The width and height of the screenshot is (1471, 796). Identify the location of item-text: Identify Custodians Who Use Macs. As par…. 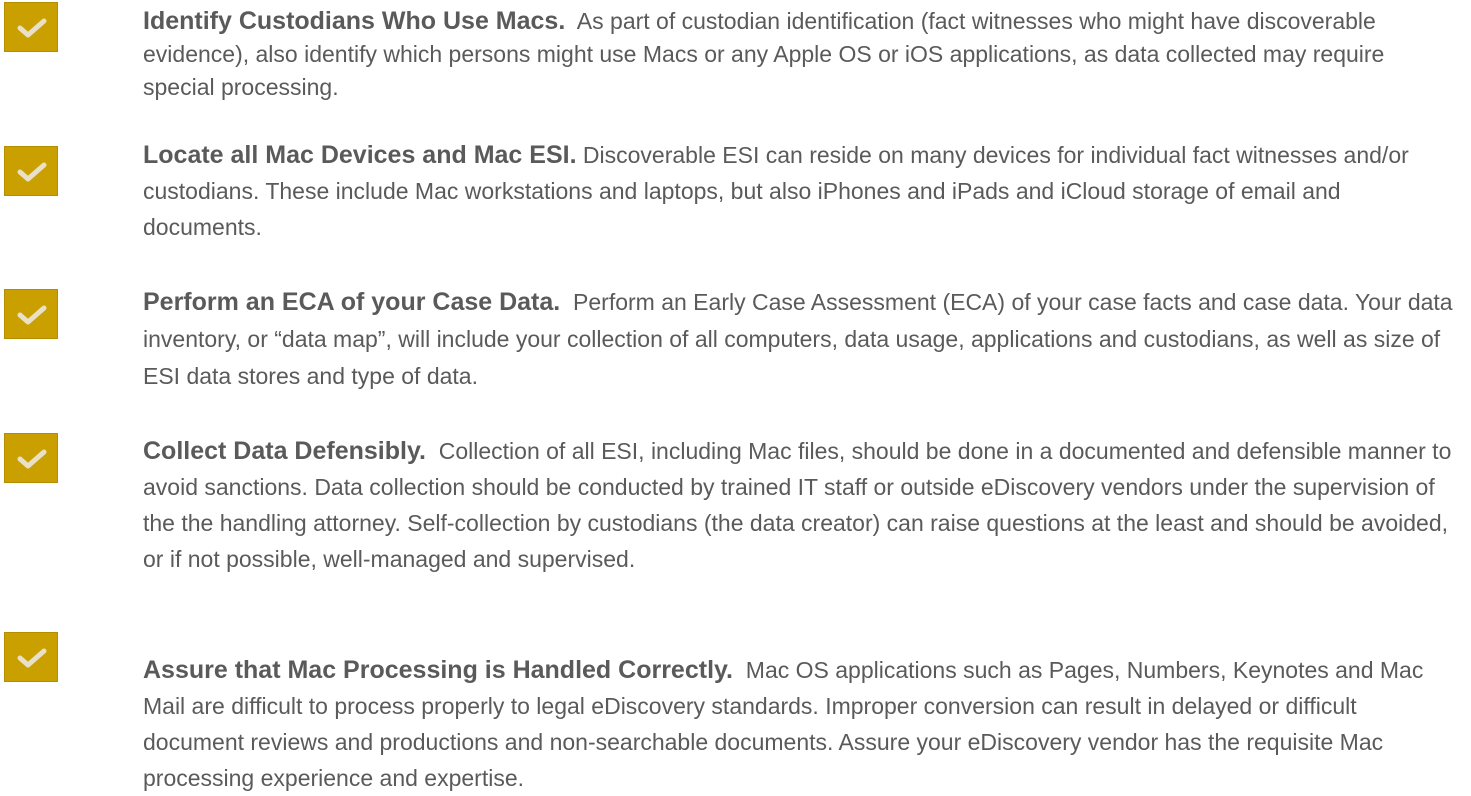
(800, 54).